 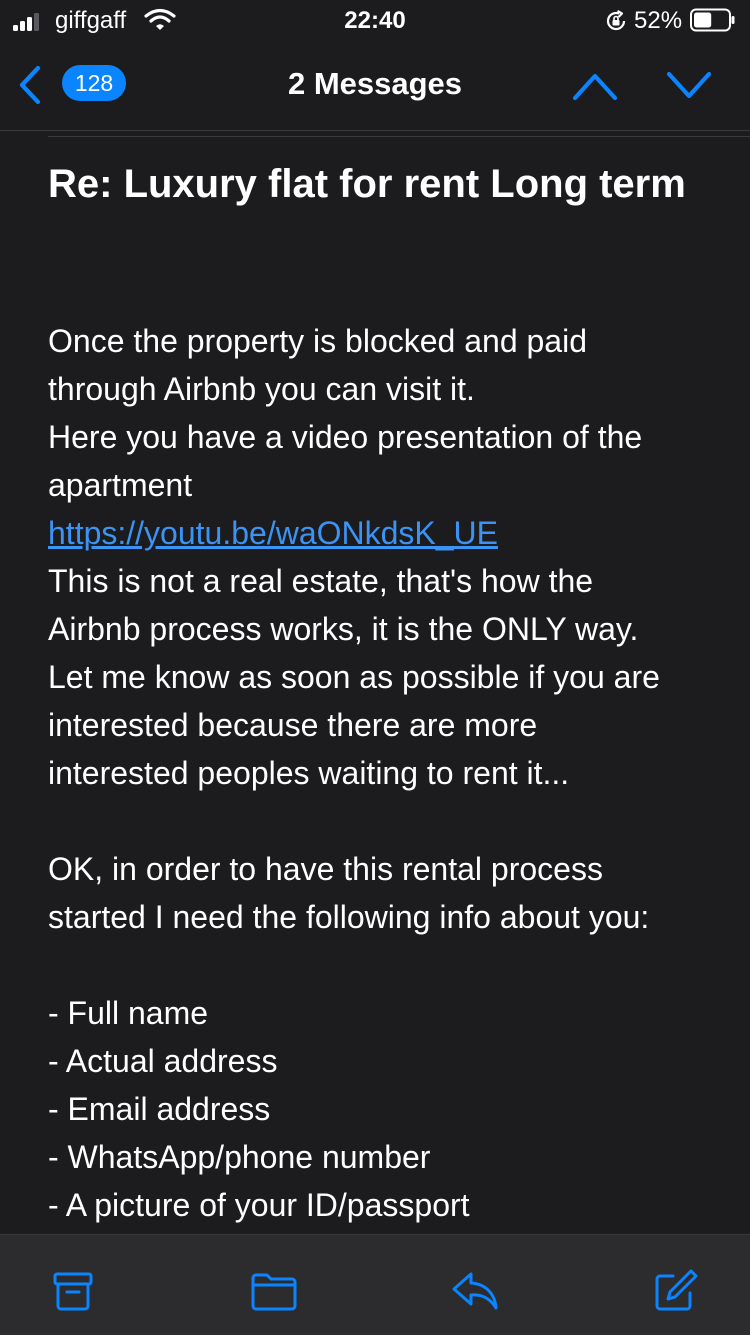 I want to click on status-bar: giffgaff 22:40 52%, so click(x=375, y=21).